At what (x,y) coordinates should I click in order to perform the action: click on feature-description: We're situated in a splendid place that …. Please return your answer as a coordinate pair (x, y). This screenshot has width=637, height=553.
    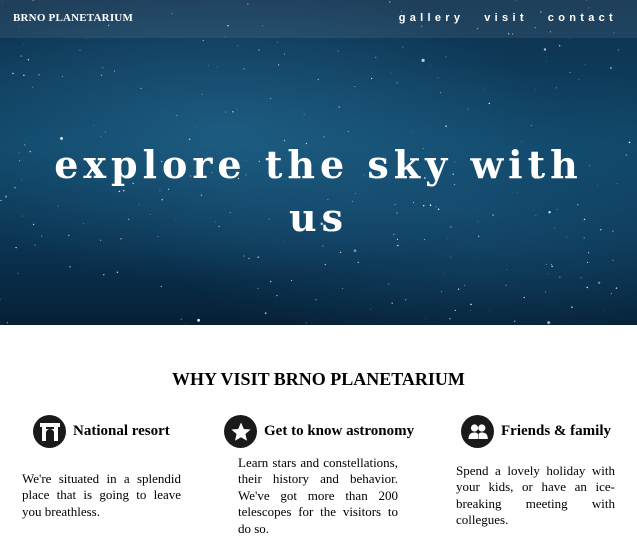
    Looking at the image, I should click on (101, 495).